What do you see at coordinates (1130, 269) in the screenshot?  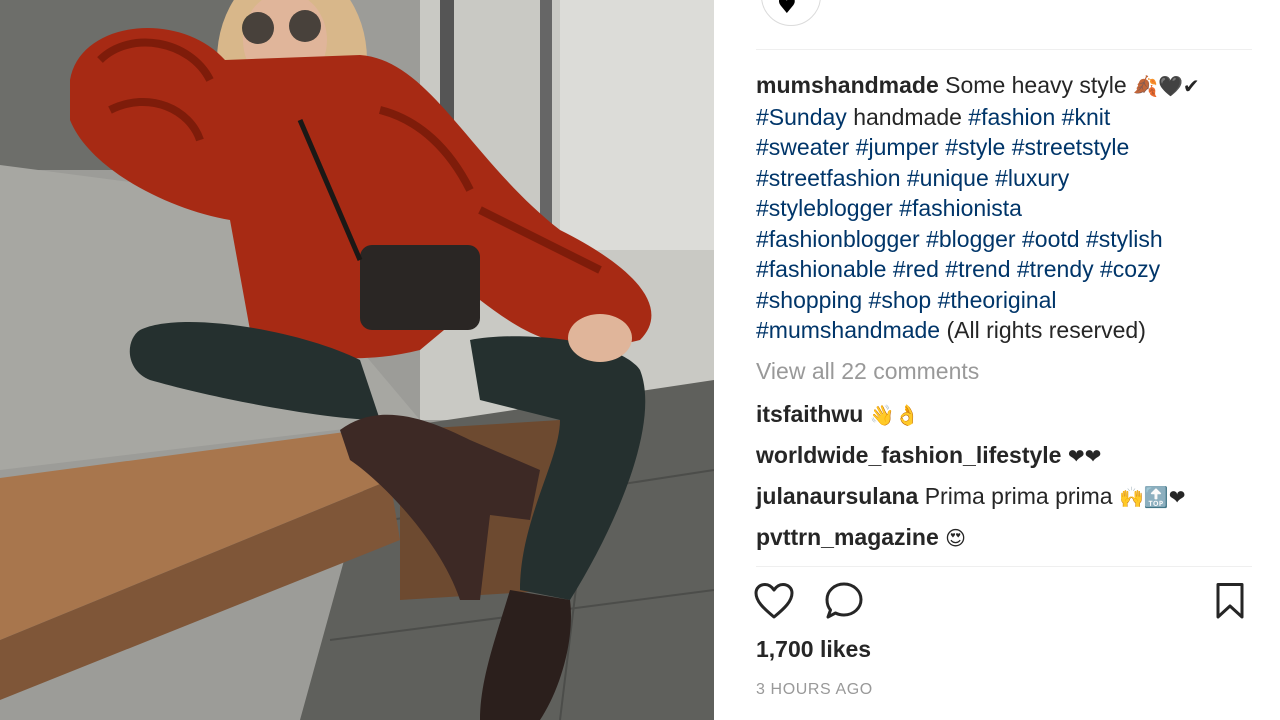 I see `hashtag-link: #cozy` at bounding box center [1130, 269].